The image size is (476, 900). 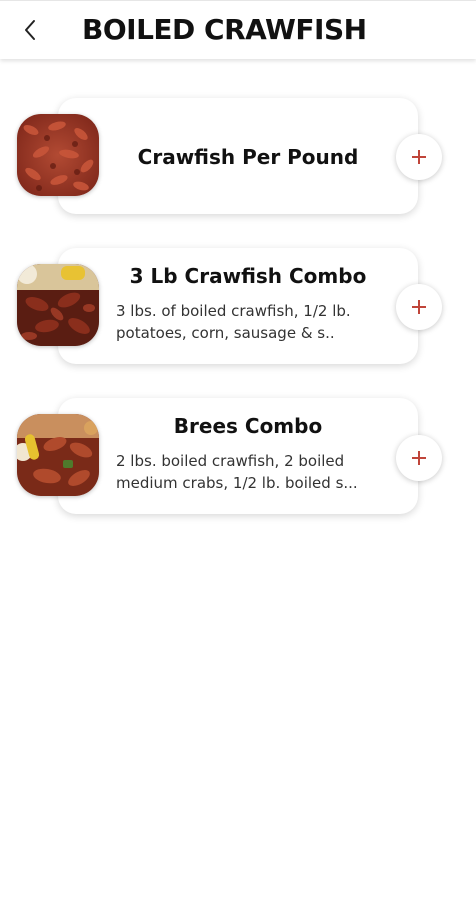 I want to click on top-bar: BOILED CRAWFISH, so click(x=238, y=29).